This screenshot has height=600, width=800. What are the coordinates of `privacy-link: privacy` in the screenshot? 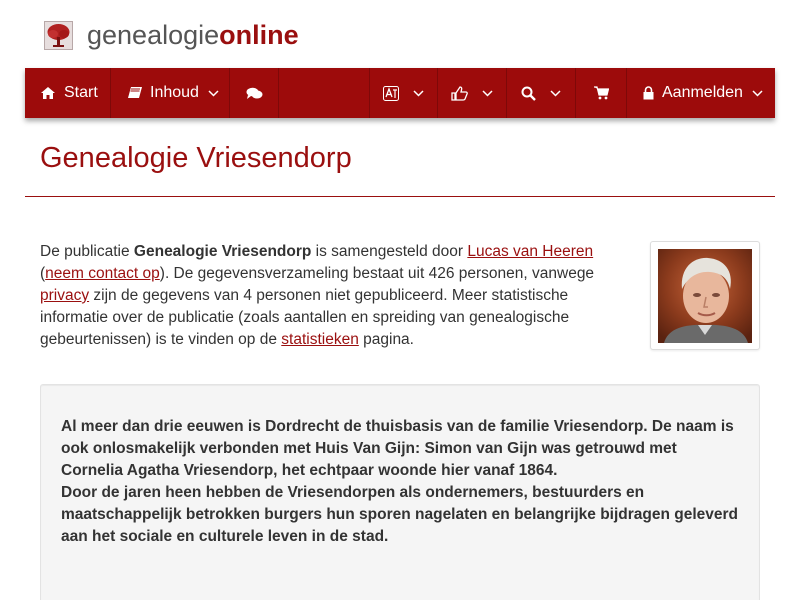 It's located at (64, 295).